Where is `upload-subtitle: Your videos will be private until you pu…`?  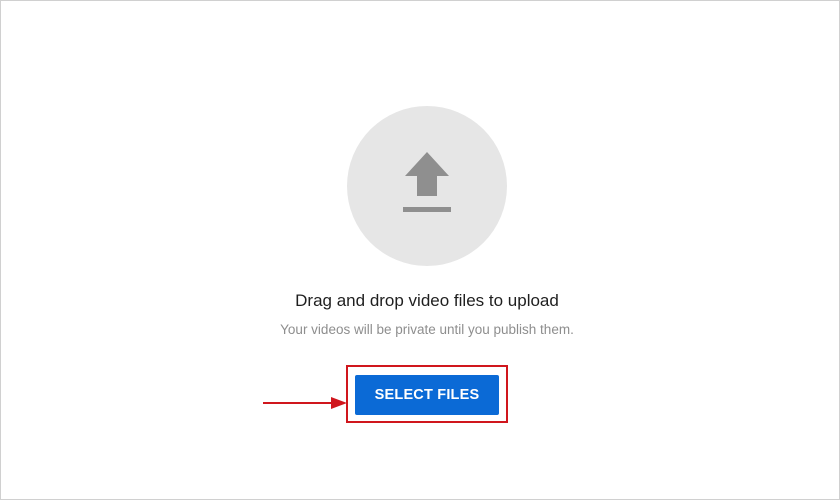 upload-subtitle: Your videos will be private until you pu… is located at coordinates (427, 329).